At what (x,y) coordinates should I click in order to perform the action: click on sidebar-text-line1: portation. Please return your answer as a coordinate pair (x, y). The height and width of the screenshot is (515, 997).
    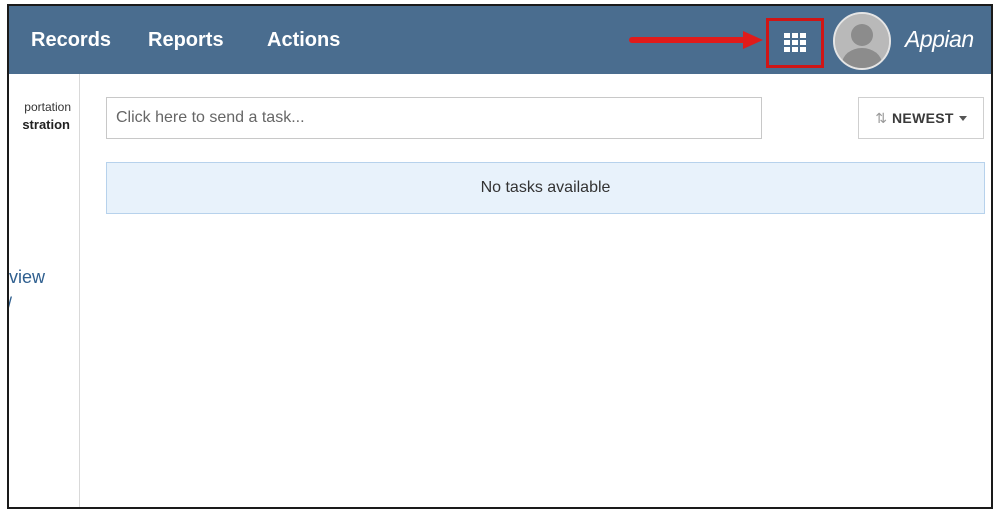
    Looking at the image, I should click on (47, 107).